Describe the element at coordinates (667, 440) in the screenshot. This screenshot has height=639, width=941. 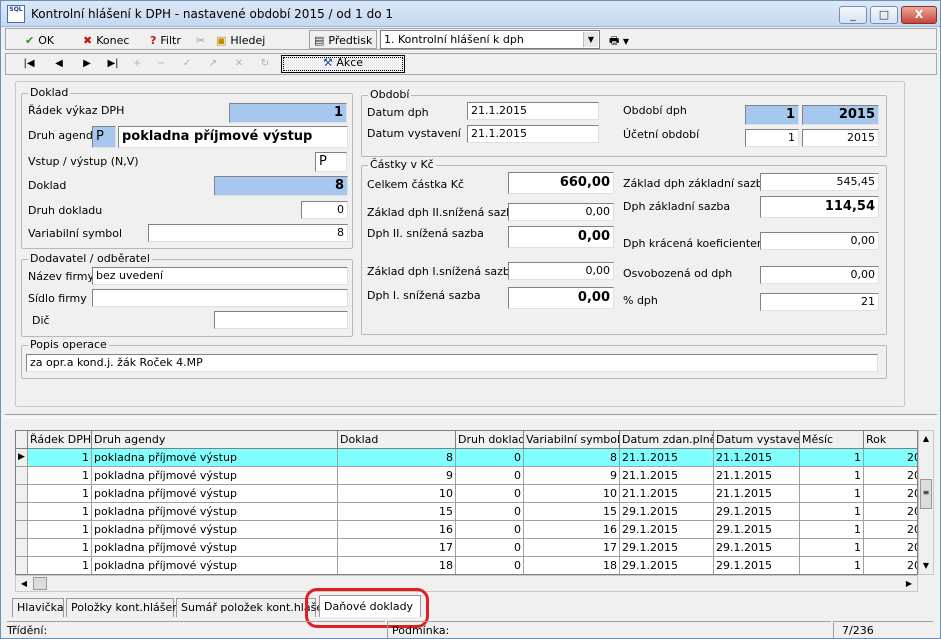
I see `col-header: Datum zdan.plnění` at that location.